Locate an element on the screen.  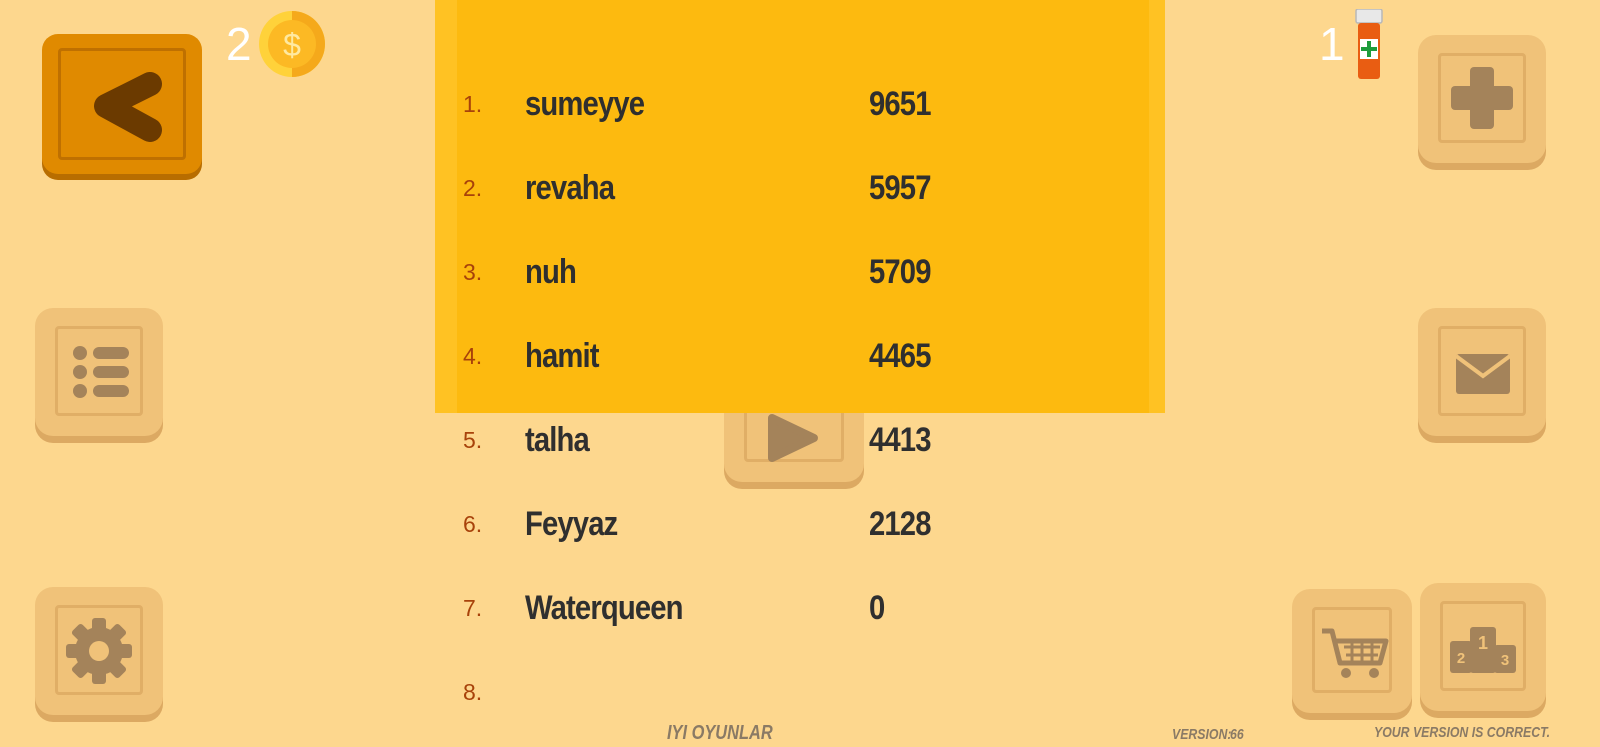
leaderboard-row: 3. nuh 5709 is located at coordinates (465, 272).